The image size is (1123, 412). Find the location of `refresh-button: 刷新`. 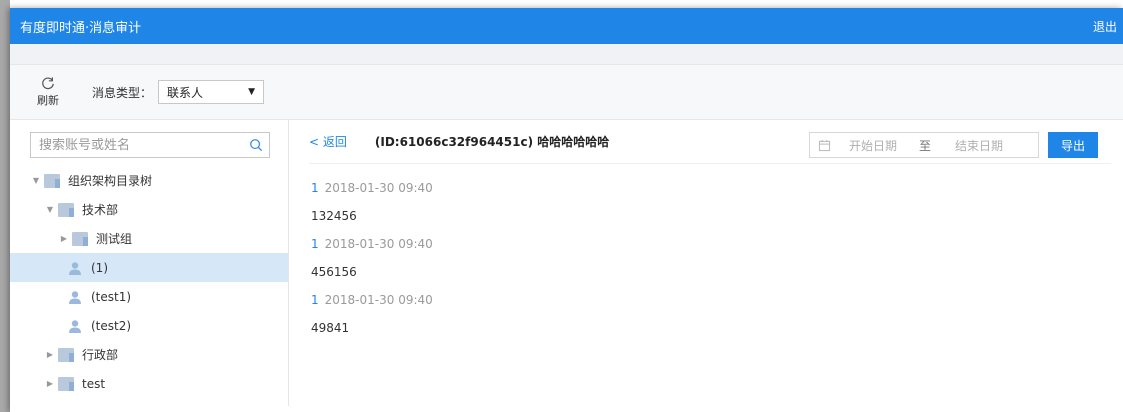

refresh-button: 刷新 is located at coordinates (48, 92).